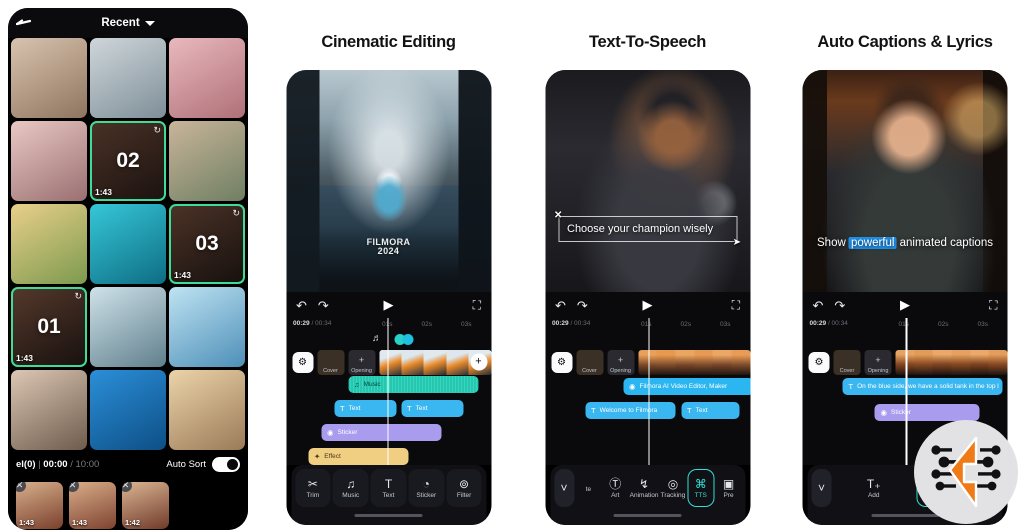 The width and height of the screenshot is (1024, 530). I want to click on toolbar-item-art: Ⓣ Art, so click(615, 488).